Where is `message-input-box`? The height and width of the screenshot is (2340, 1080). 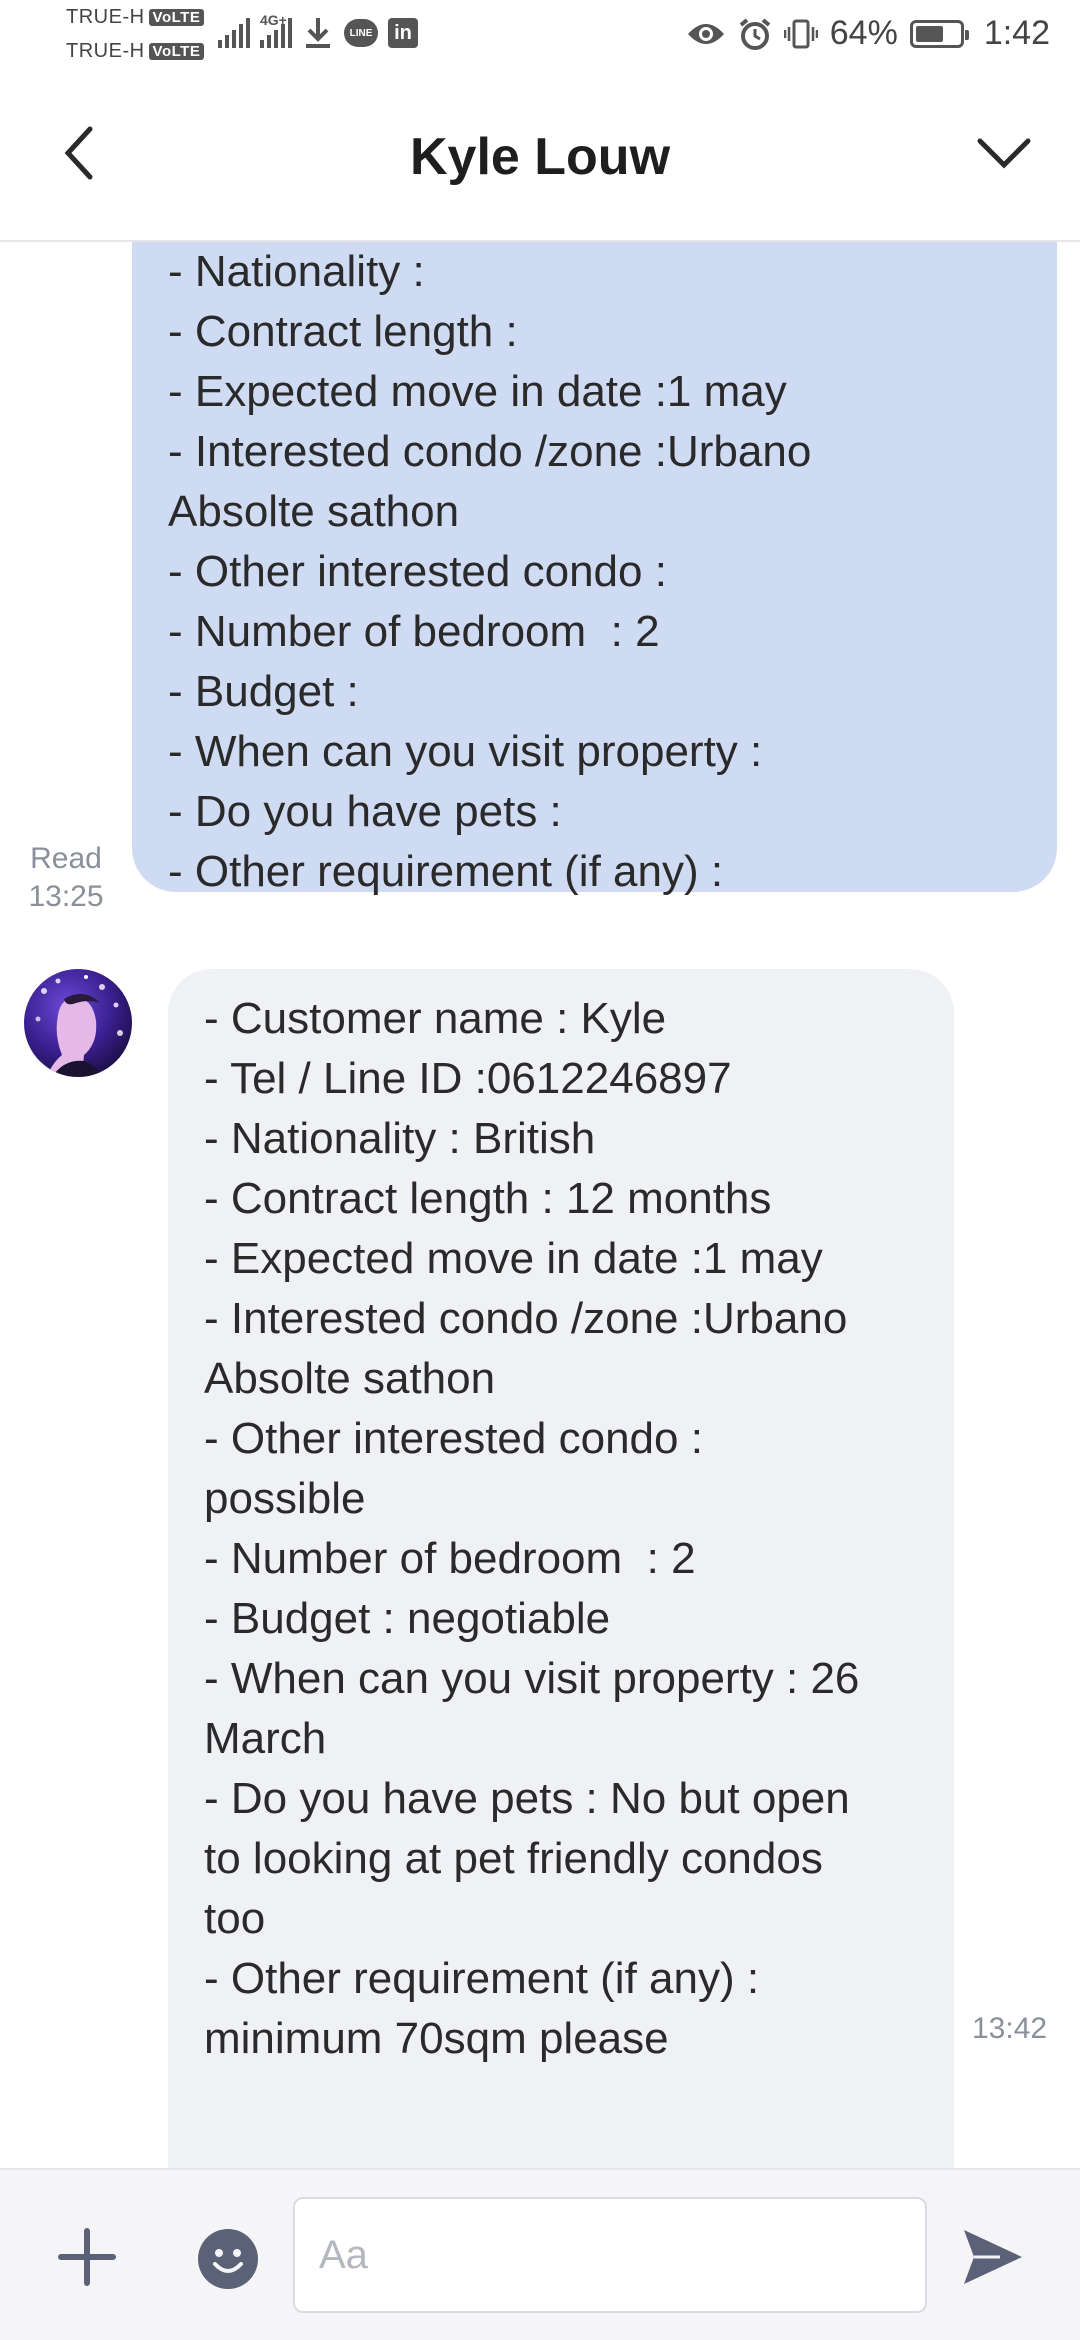
message-input-box is located at coordinates (610, 2255).